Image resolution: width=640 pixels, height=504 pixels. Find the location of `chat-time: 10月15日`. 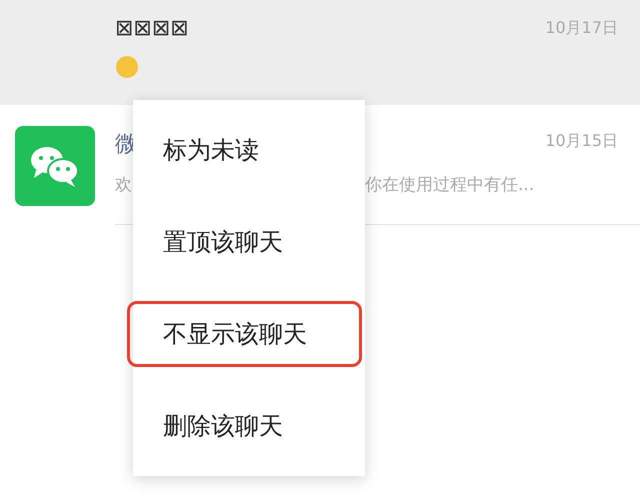

chat-time: 10月15日 is located at coordinates (581, 141).